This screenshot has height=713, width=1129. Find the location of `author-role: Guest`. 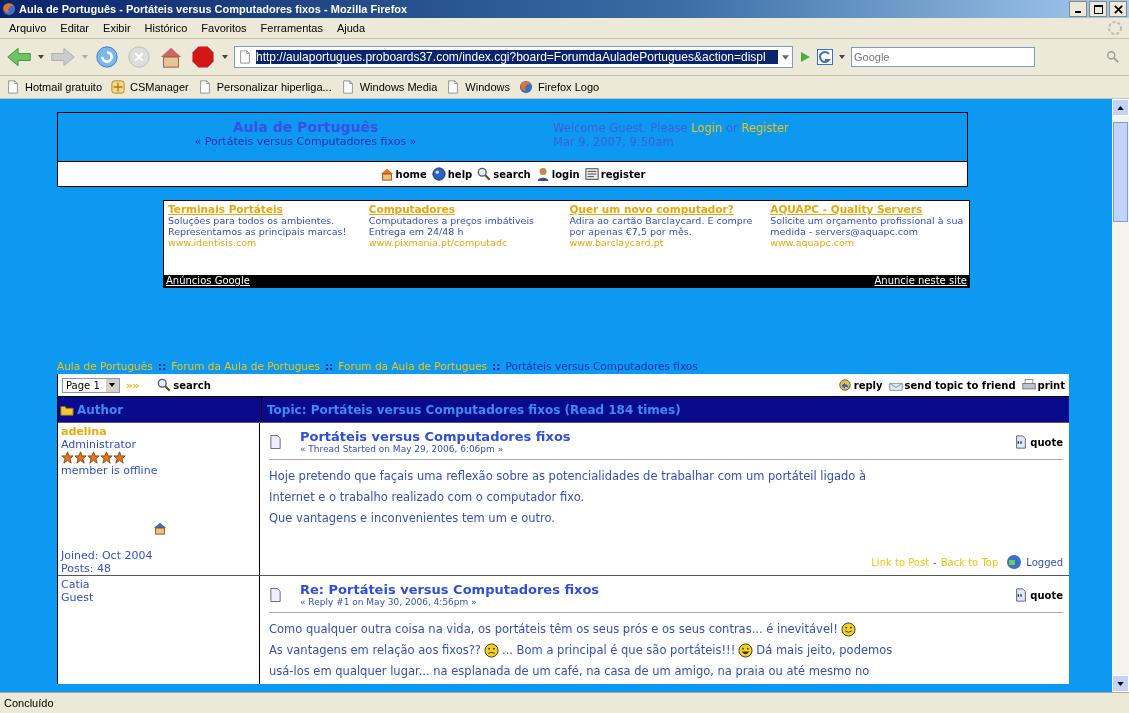

author-role: Guest is located at coordinates (78, 597).